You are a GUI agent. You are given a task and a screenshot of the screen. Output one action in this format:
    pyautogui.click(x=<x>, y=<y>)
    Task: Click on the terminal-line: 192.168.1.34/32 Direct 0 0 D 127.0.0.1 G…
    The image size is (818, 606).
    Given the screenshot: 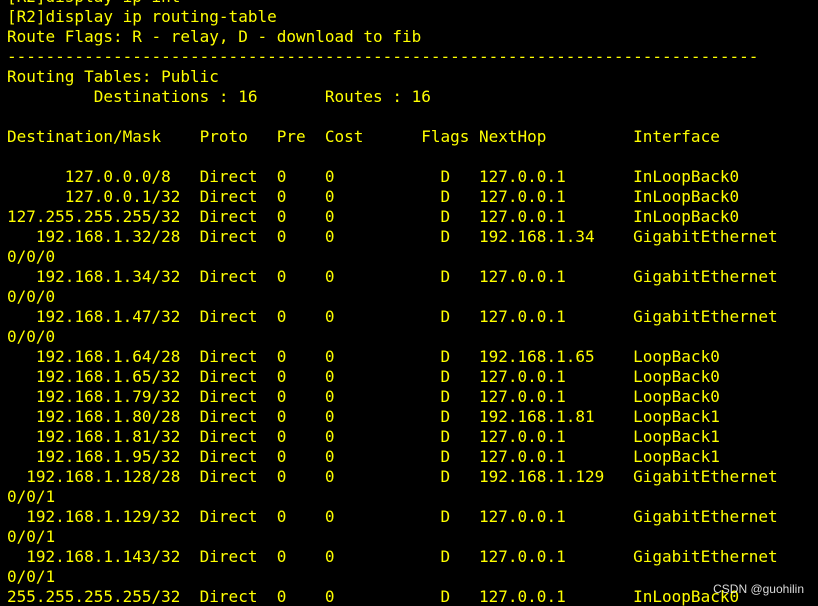 What is the action you would take?
    pyautogui.click(x=392, y=276)
    